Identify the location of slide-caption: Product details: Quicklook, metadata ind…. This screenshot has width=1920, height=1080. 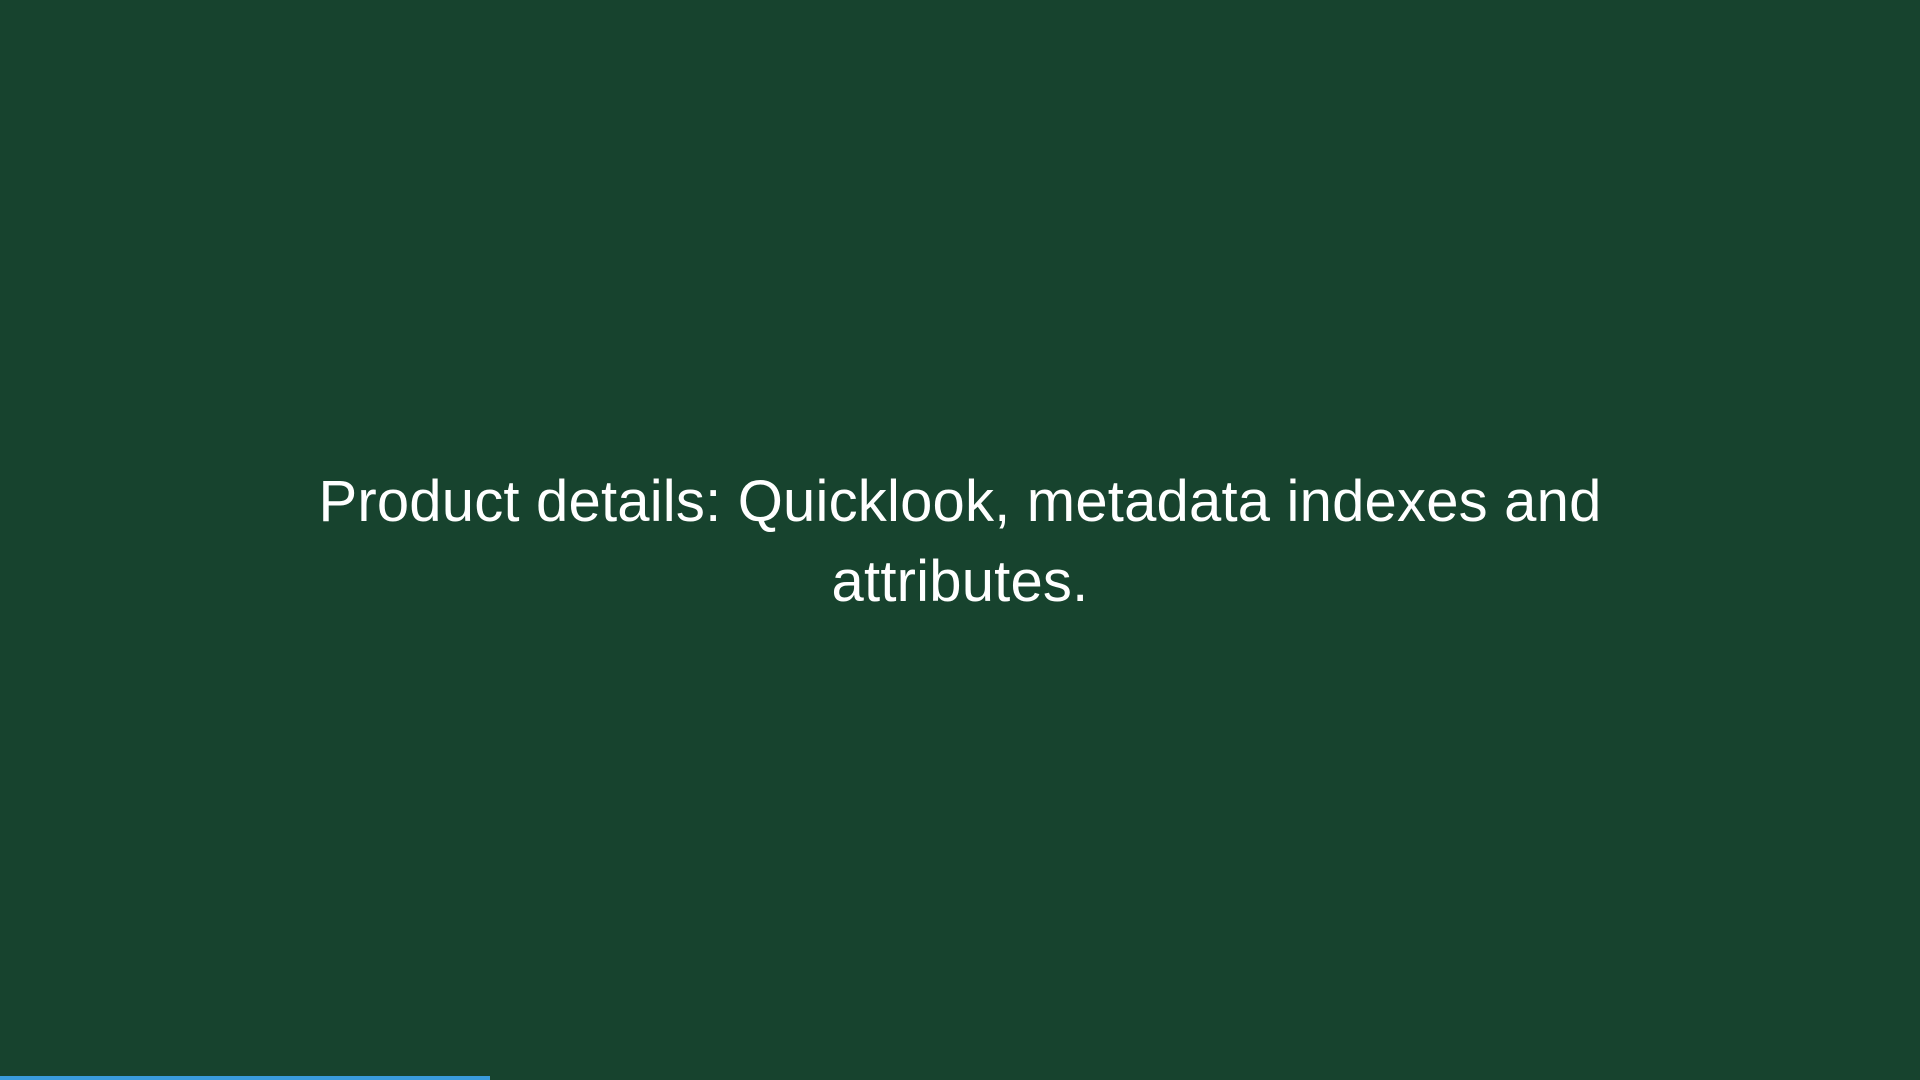
(960, 541).